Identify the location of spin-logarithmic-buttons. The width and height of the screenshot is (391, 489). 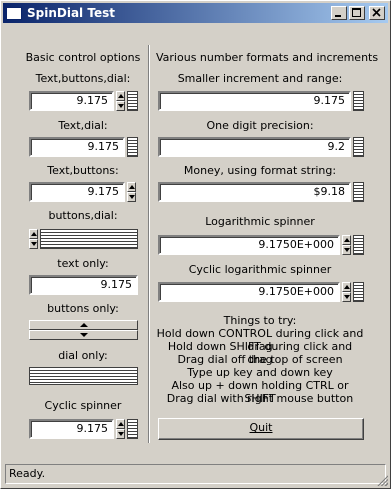
(346, 245).